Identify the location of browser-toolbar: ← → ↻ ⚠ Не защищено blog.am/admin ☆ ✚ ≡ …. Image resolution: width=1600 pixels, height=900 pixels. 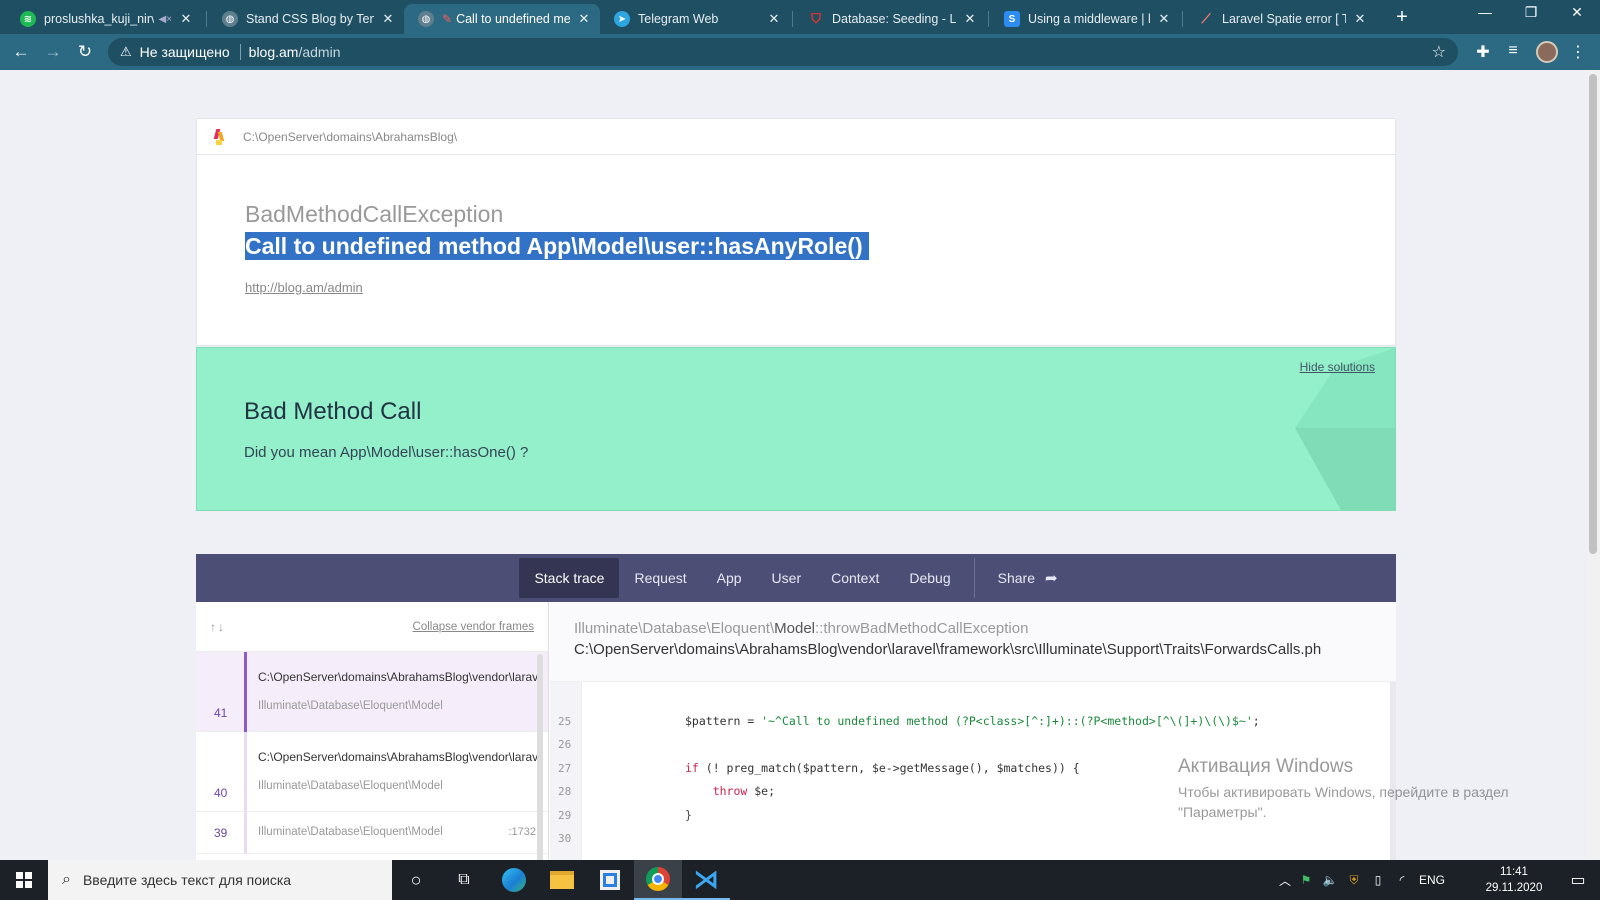
(800, 52).